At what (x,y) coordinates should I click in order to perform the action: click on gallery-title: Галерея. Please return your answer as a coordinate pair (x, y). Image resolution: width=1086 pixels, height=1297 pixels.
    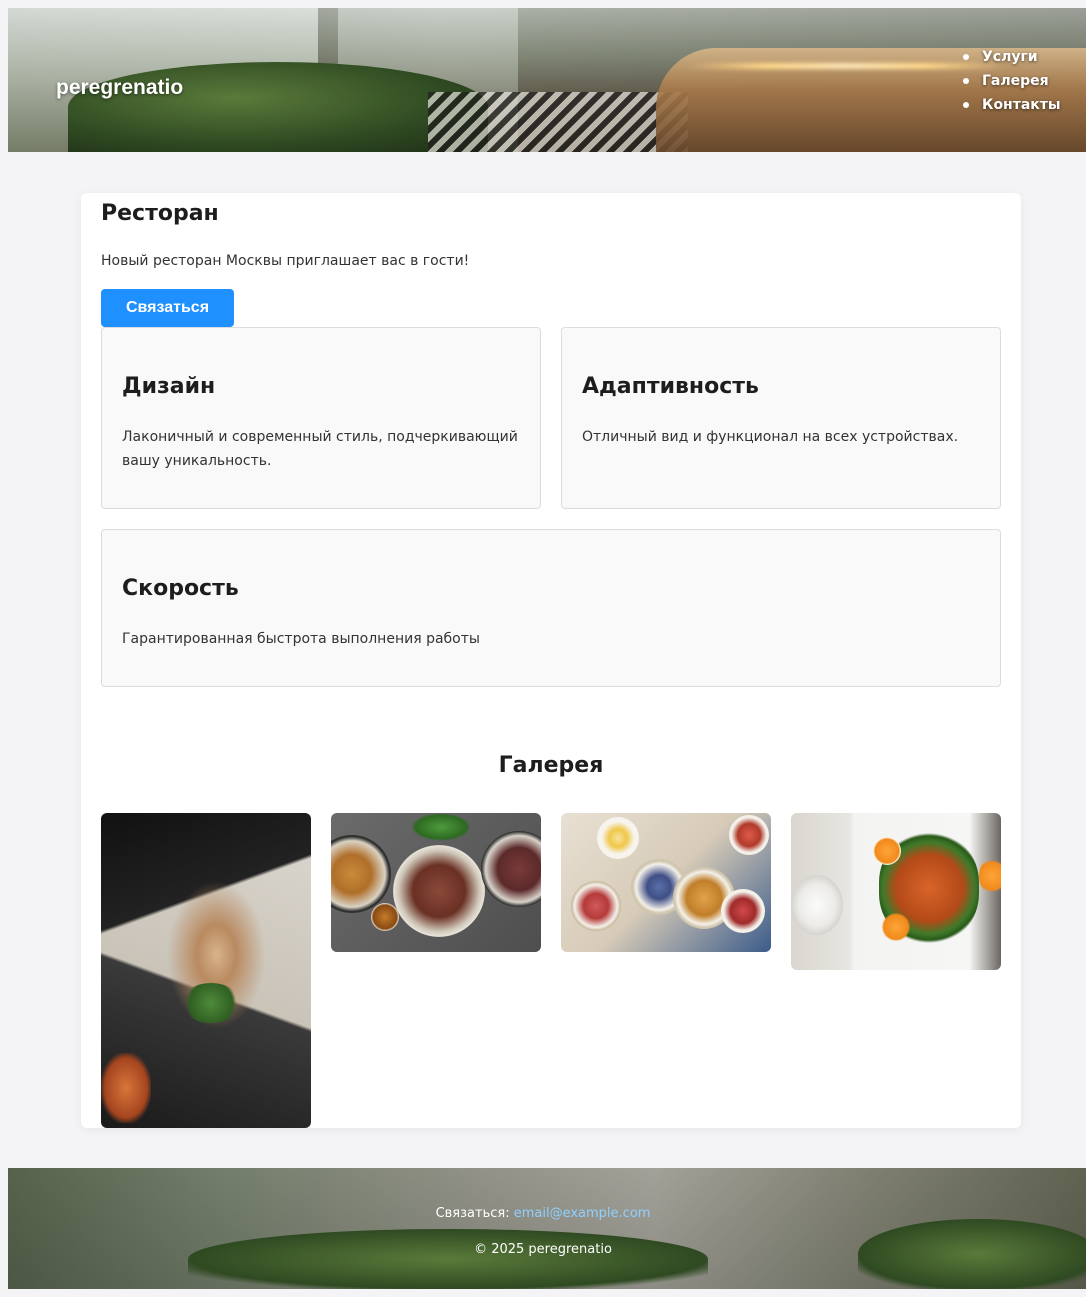
    Looking at the image, I should click on (551, 765).